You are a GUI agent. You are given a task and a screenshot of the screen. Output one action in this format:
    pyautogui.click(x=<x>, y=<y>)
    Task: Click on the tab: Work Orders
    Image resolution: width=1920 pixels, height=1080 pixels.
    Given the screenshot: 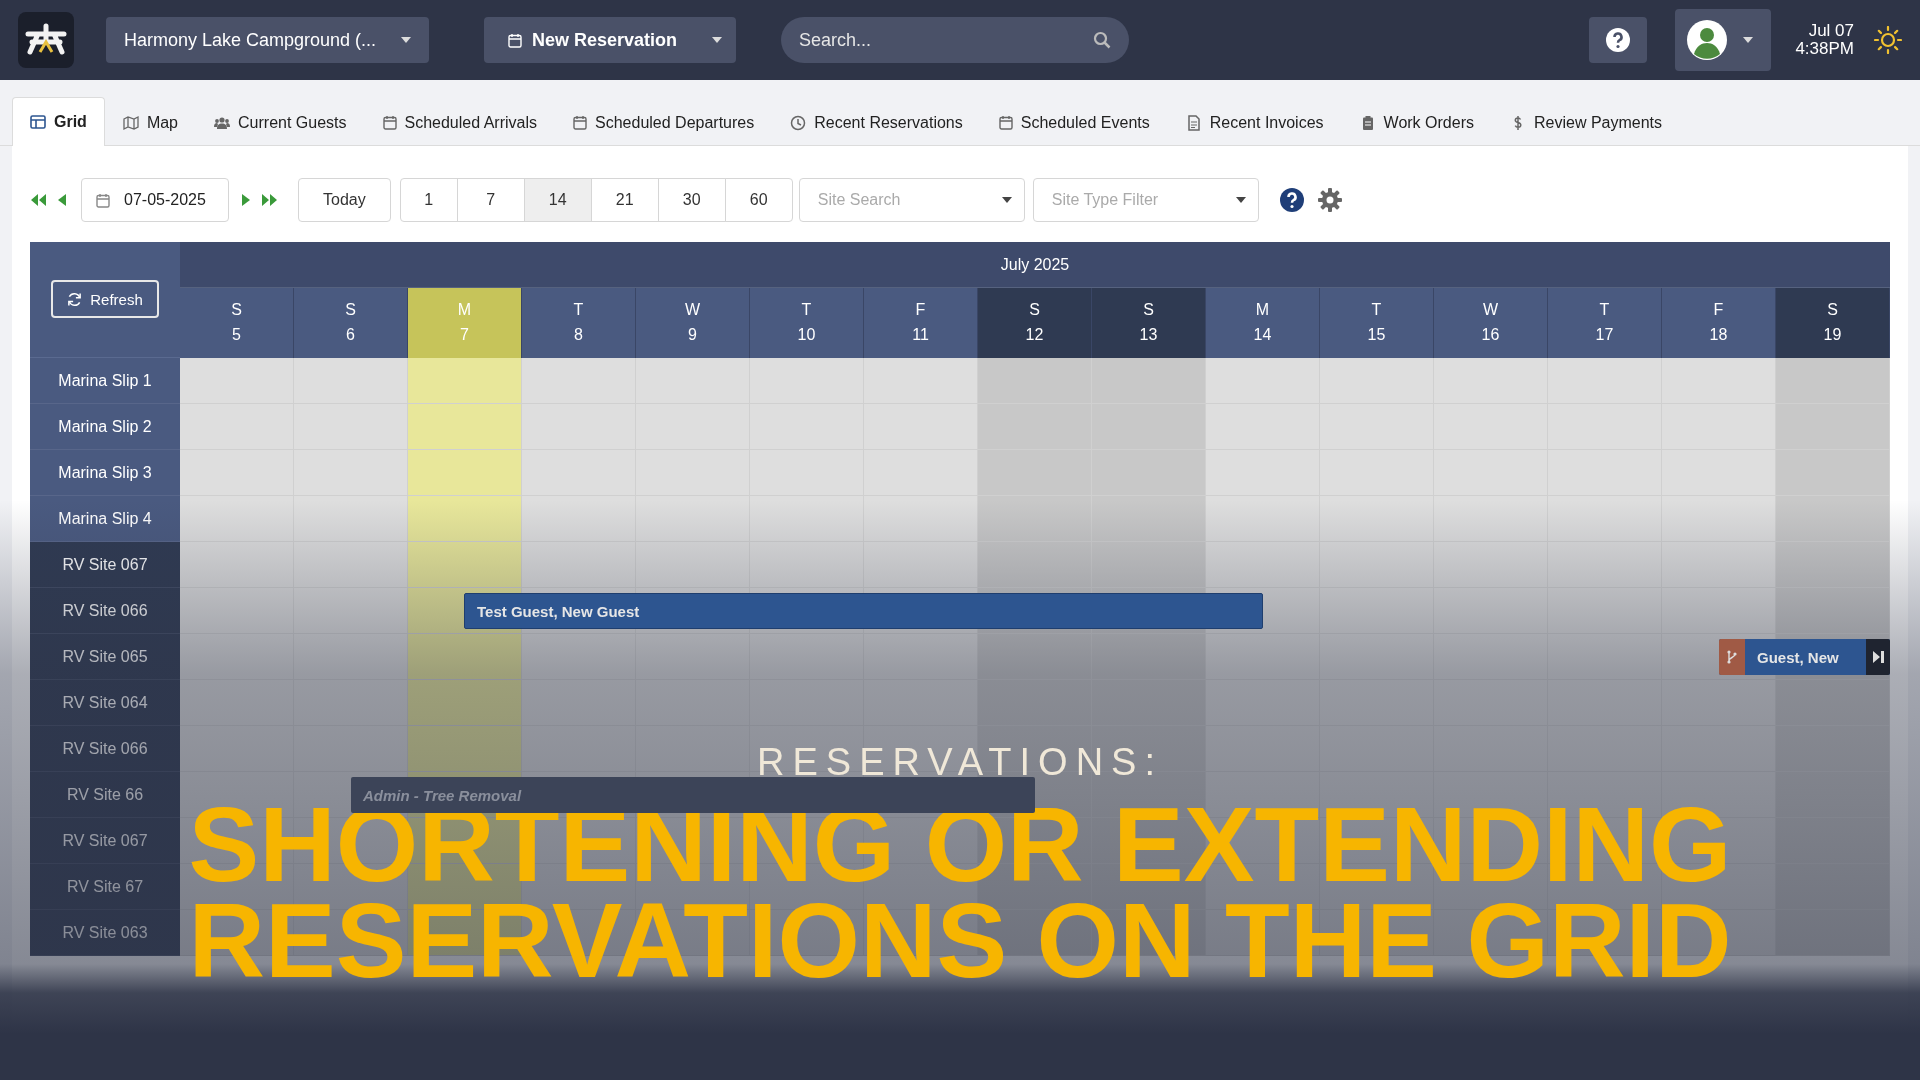 What is the action you would take?
    pyautogui.click(x=1416, y=122)
    